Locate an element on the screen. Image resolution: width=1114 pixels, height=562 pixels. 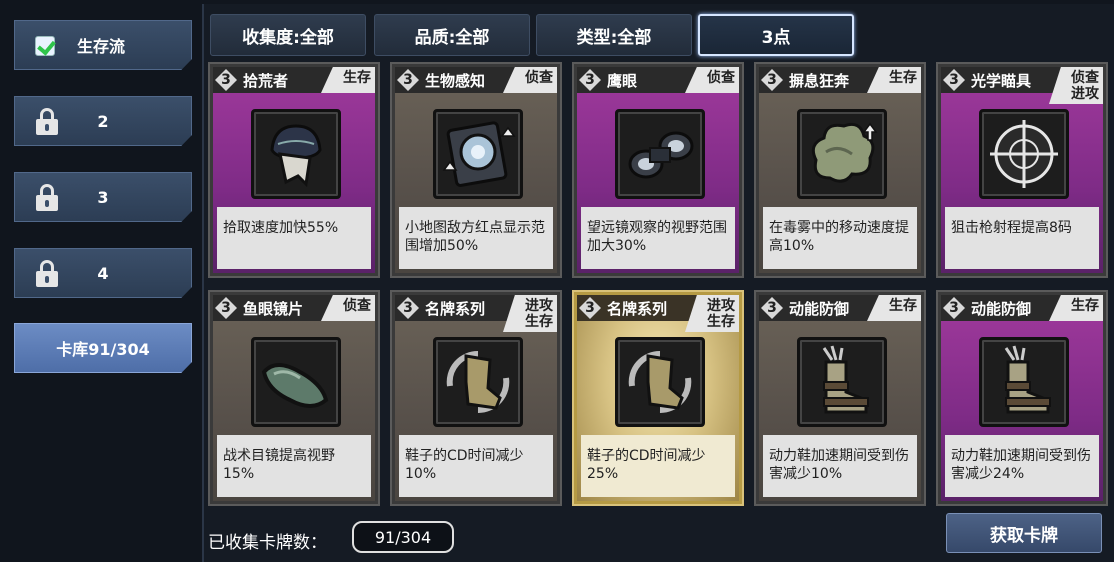
card: 3 动能防御 生存 动力鞋加速期间受到伤害减少24% is located at coordinates (1022, 398).